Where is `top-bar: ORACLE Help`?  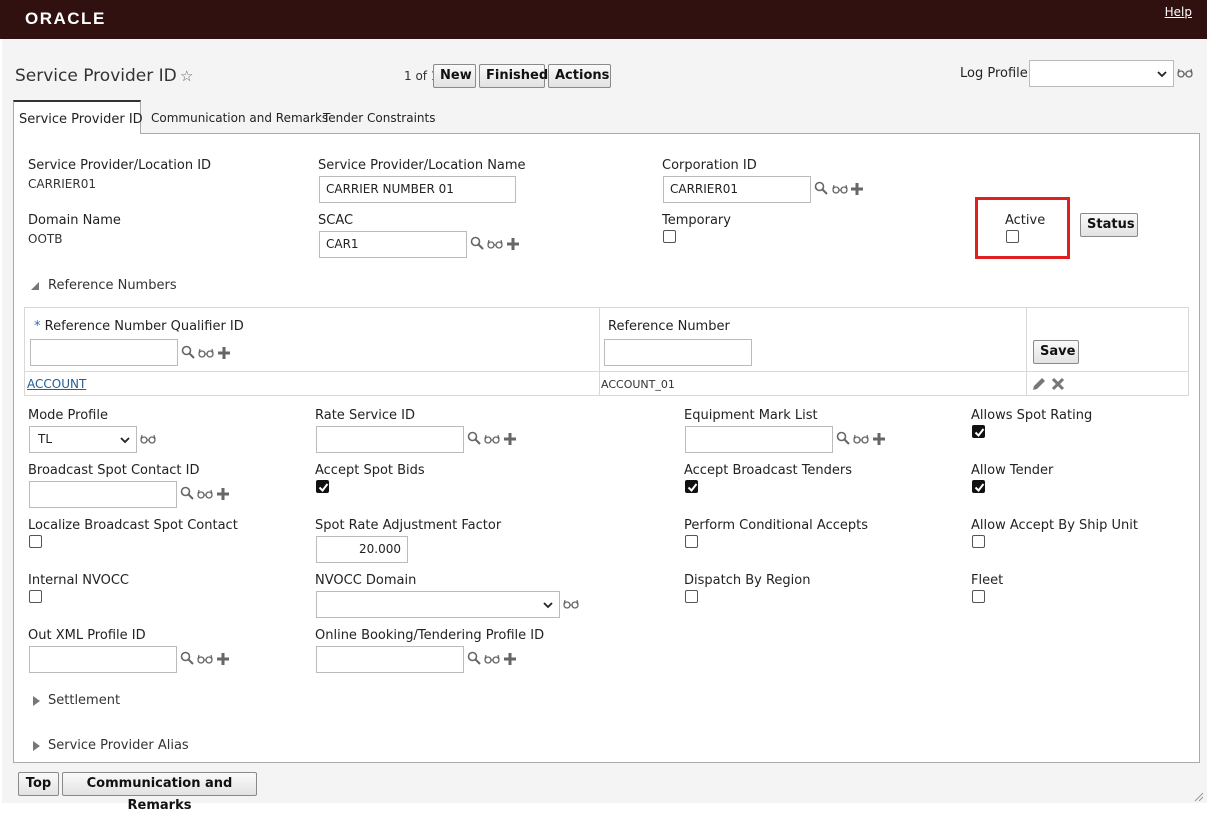 top-bar: ORACLE Help is located at coordinates (603, 19).